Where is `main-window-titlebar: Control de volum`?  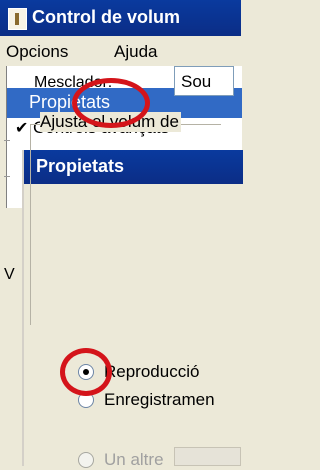
main-window-titlebar: Control de volum is located at coordinates (120, 18).